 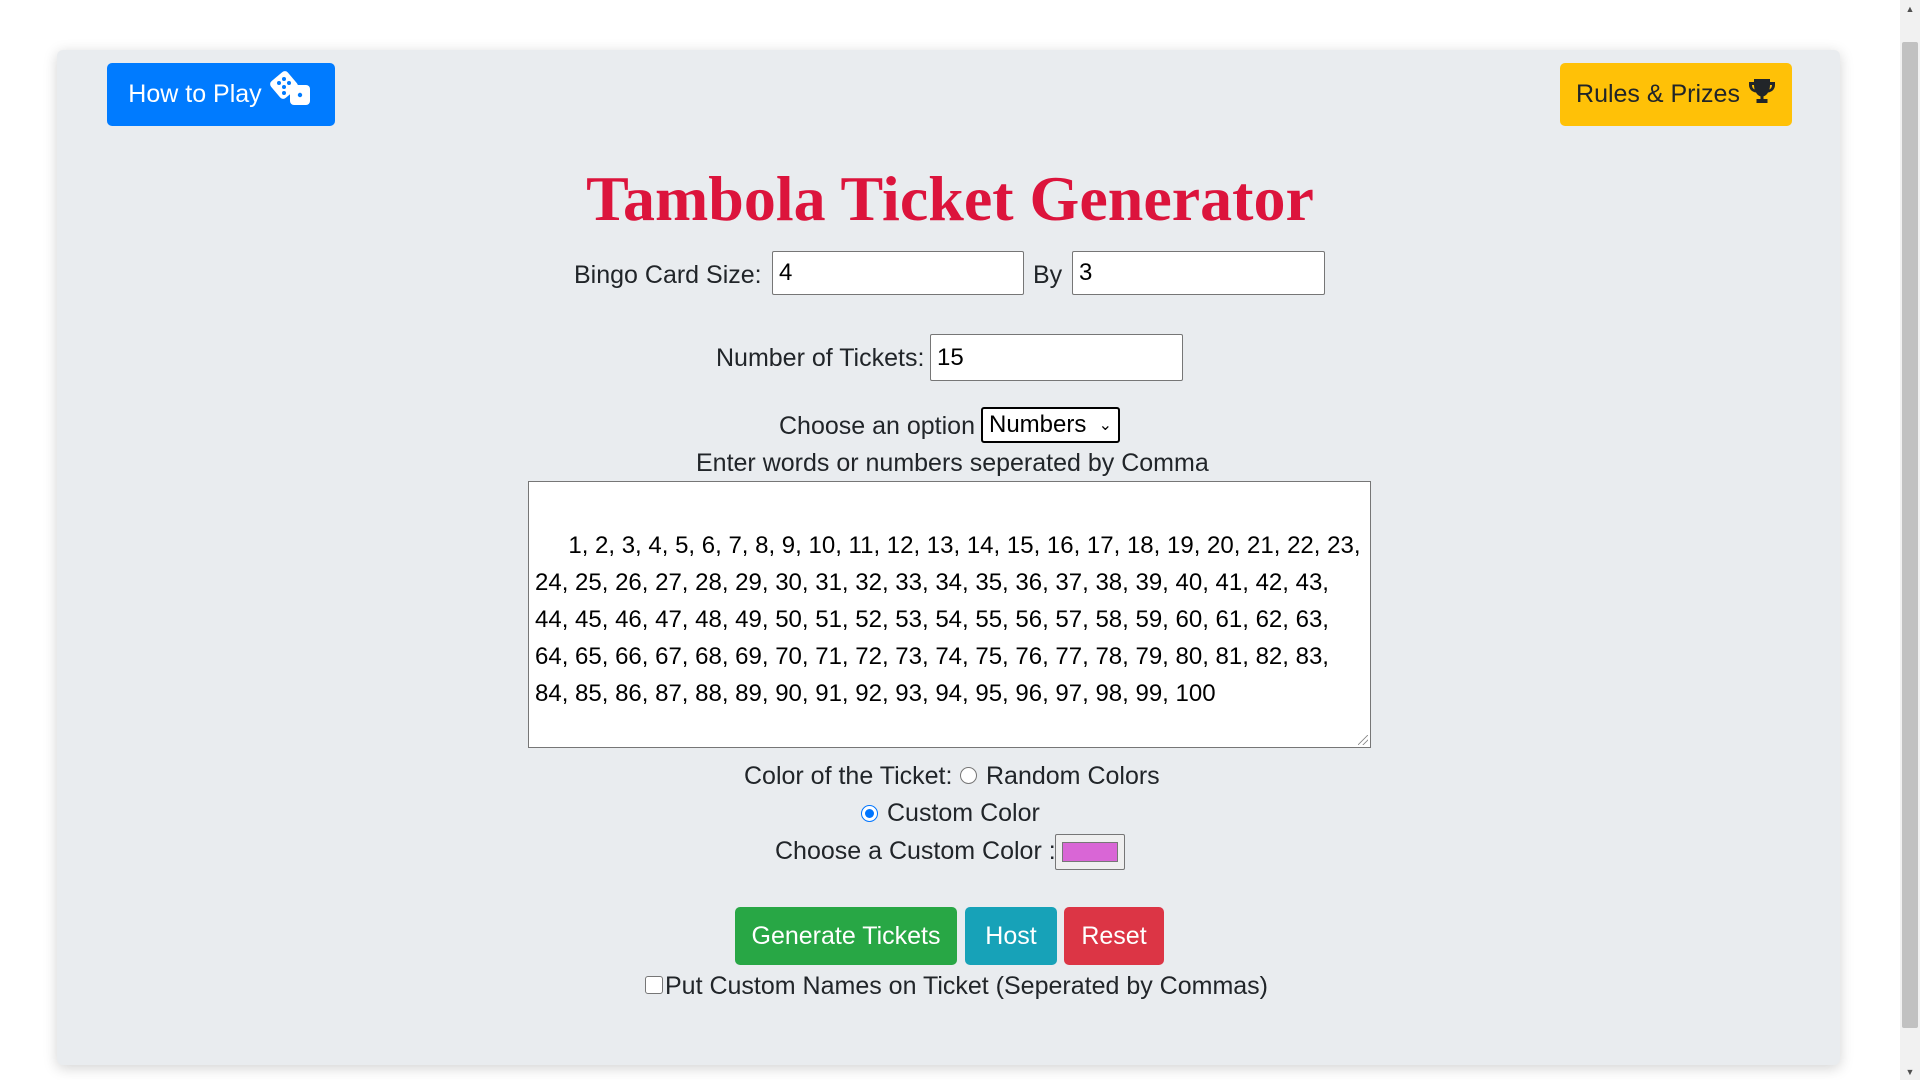 I want to click on host-button: Host, so click(x=1011, y=936).